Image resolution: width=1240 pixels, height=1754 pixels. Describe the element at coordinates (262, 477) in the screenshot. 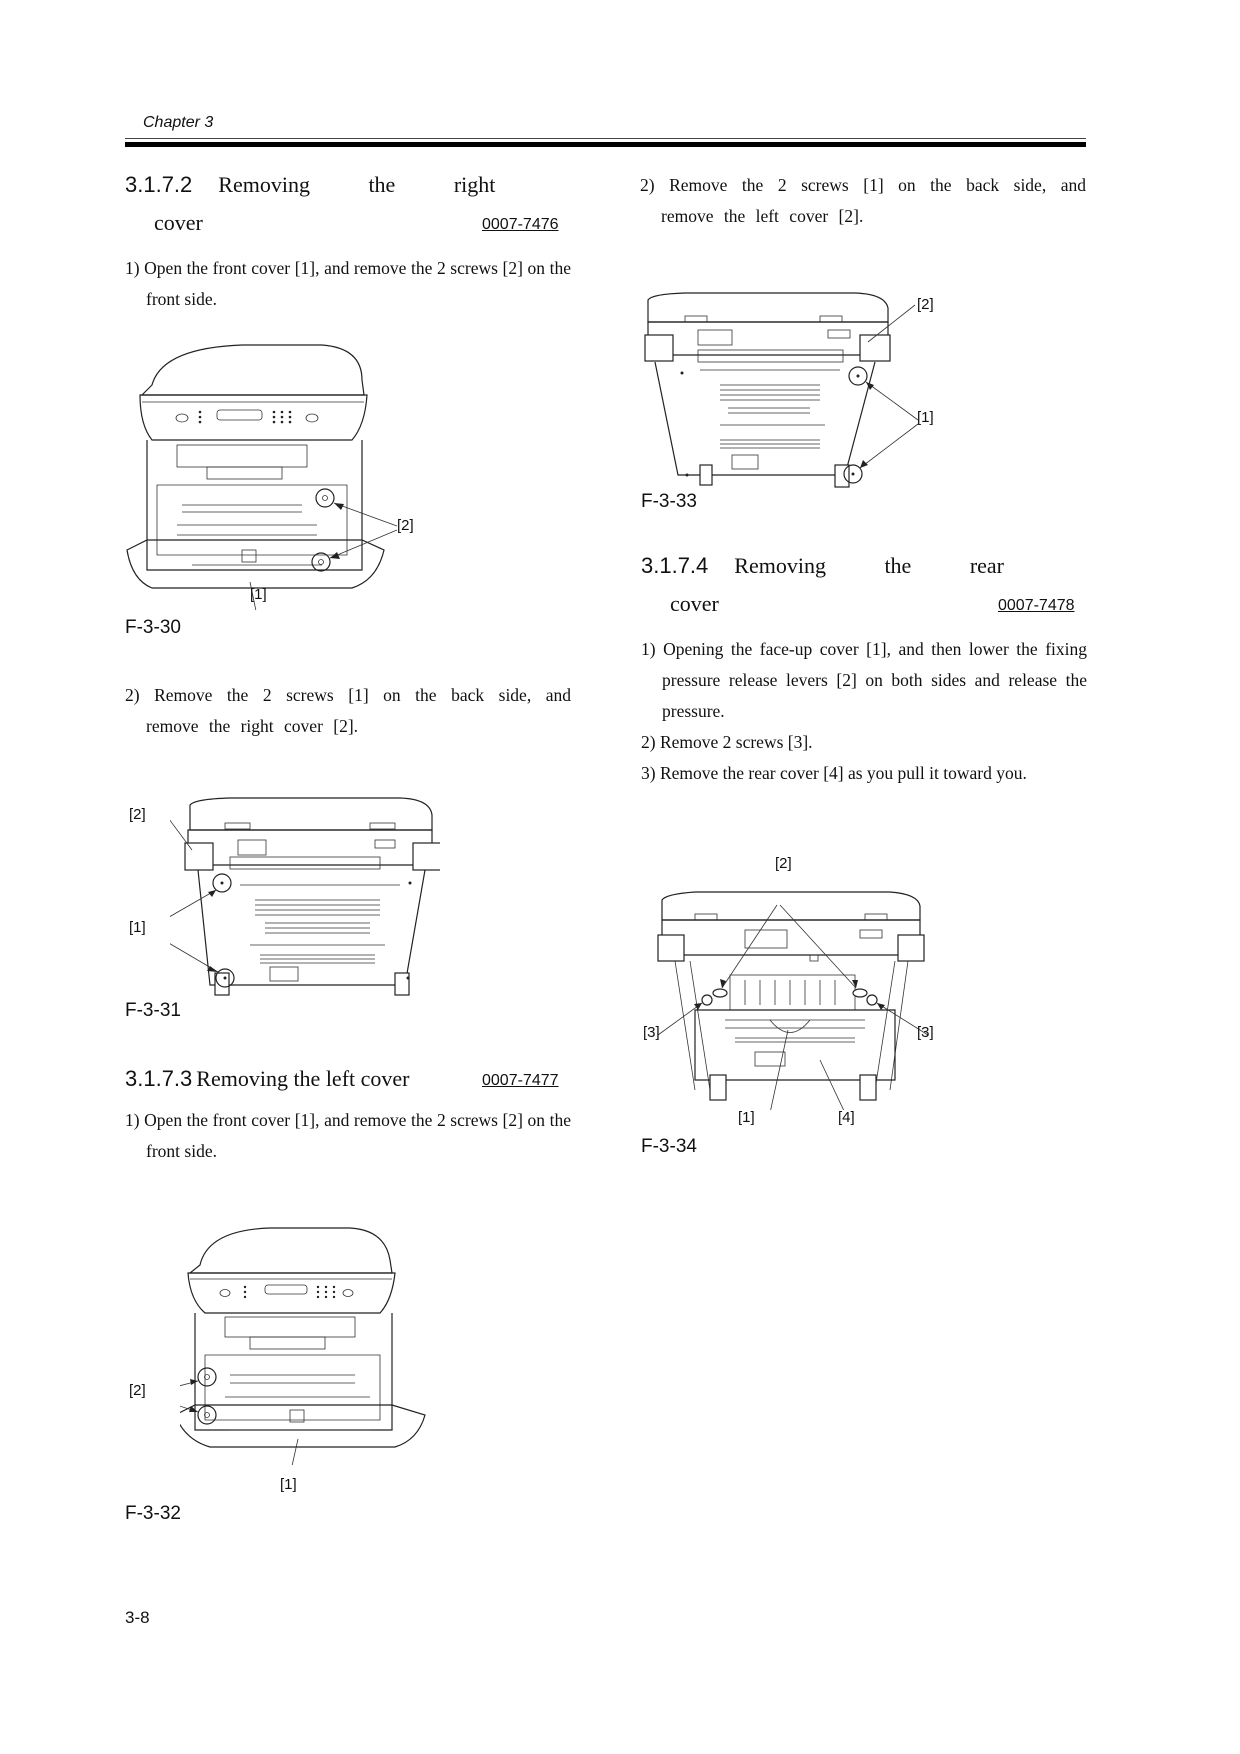

I see `figure-front-view-open-right` at that location.